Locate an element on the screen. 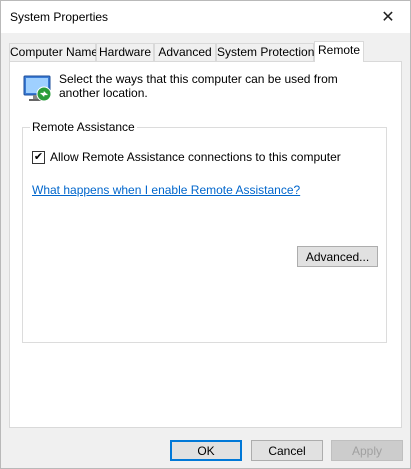 The height and width of the screenshot is (469, 411). ok-button: OK is located at coordinates (206, 450).